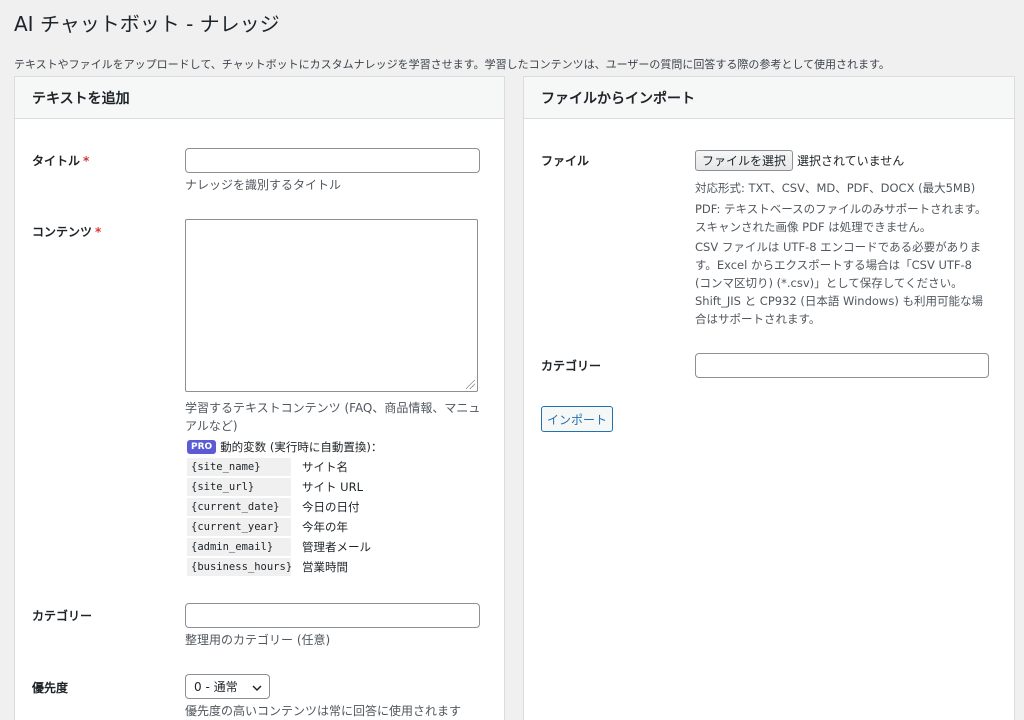  I want to click on csv-help-line: Shift_JIS と CP932 (日本語 Windows) も利用可能な場, so click(839, 301).